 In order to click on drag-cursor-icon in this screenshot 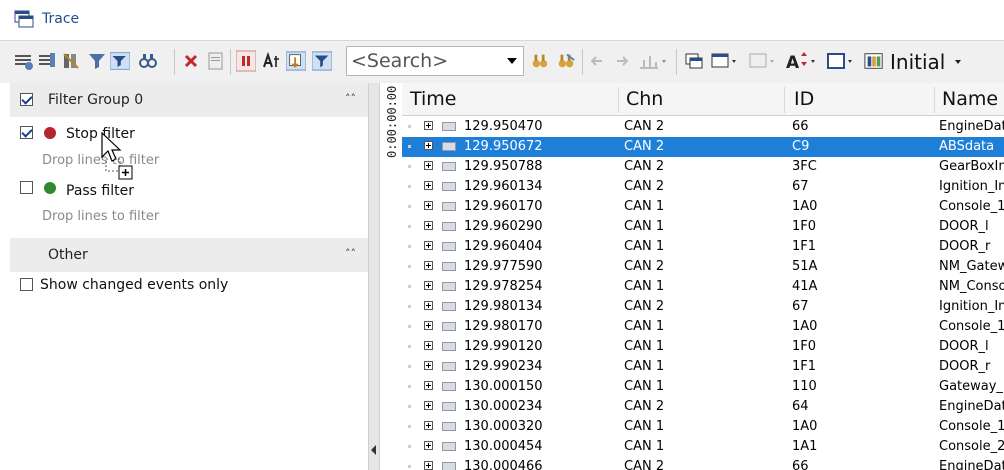, I will do `click(117, 155)`.